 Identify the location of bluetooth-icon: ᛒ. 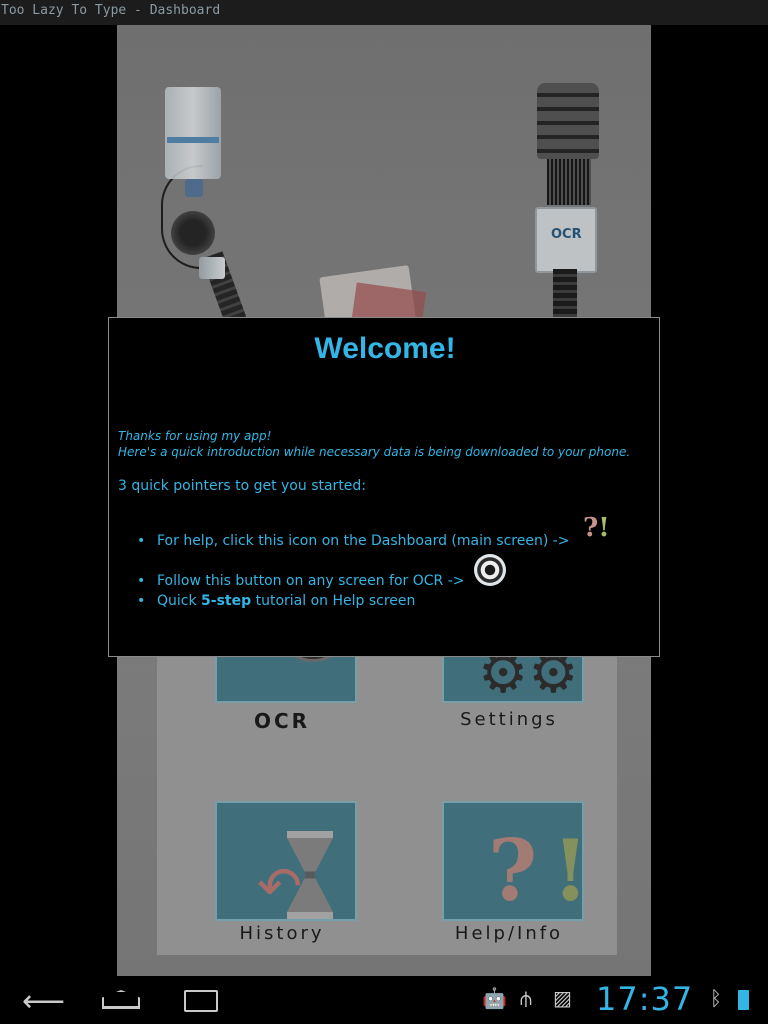
(716, 998).